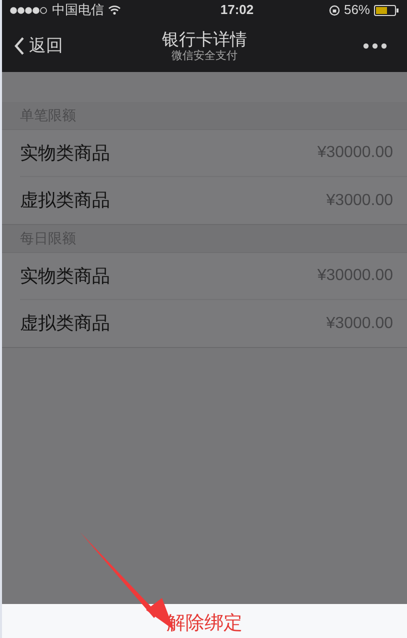 The image size is (407, 638). I want to click on page-subtitle: 微信安全支付, so click(205, 57).